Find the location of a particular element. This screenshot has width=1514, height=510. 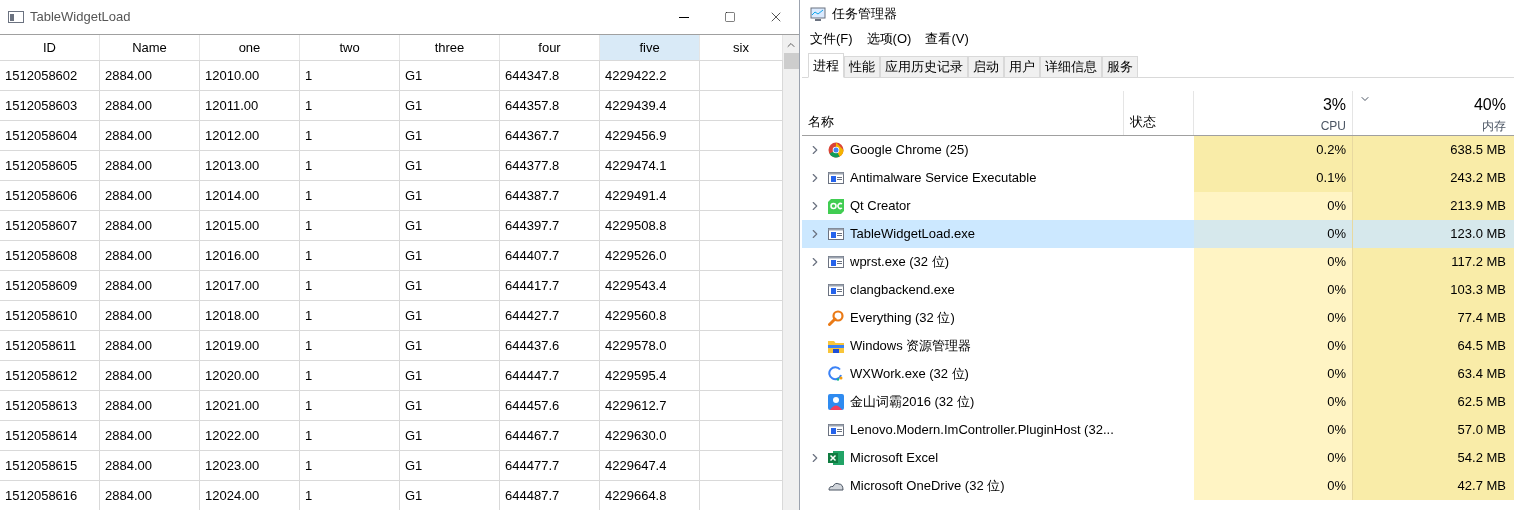

ring-icon is located at coordinates (836, 374).